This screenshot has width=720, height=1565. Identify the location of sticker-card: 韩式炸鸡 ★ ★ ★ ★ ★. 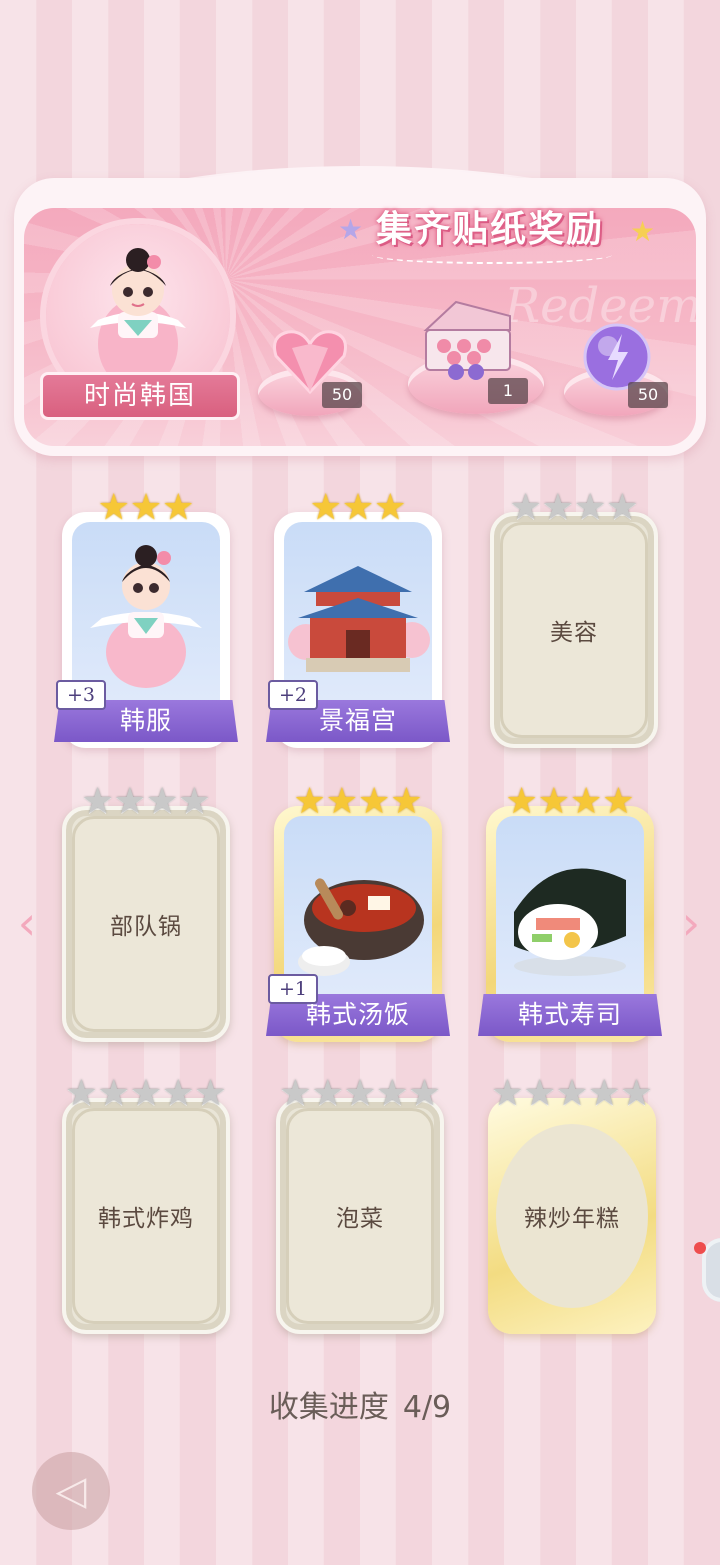
(146, 1205).